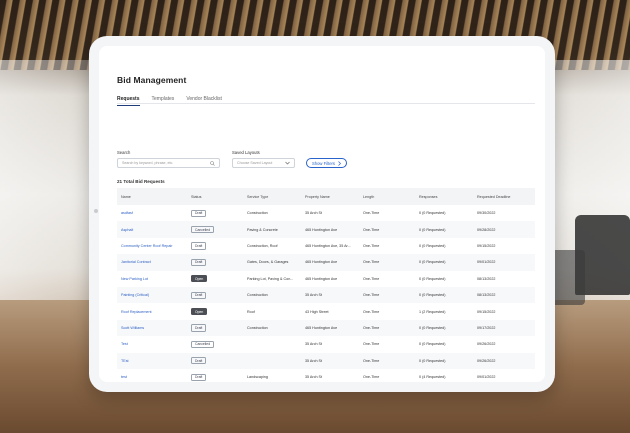  I want to click on status-badge: Draft, so click(199, 328).